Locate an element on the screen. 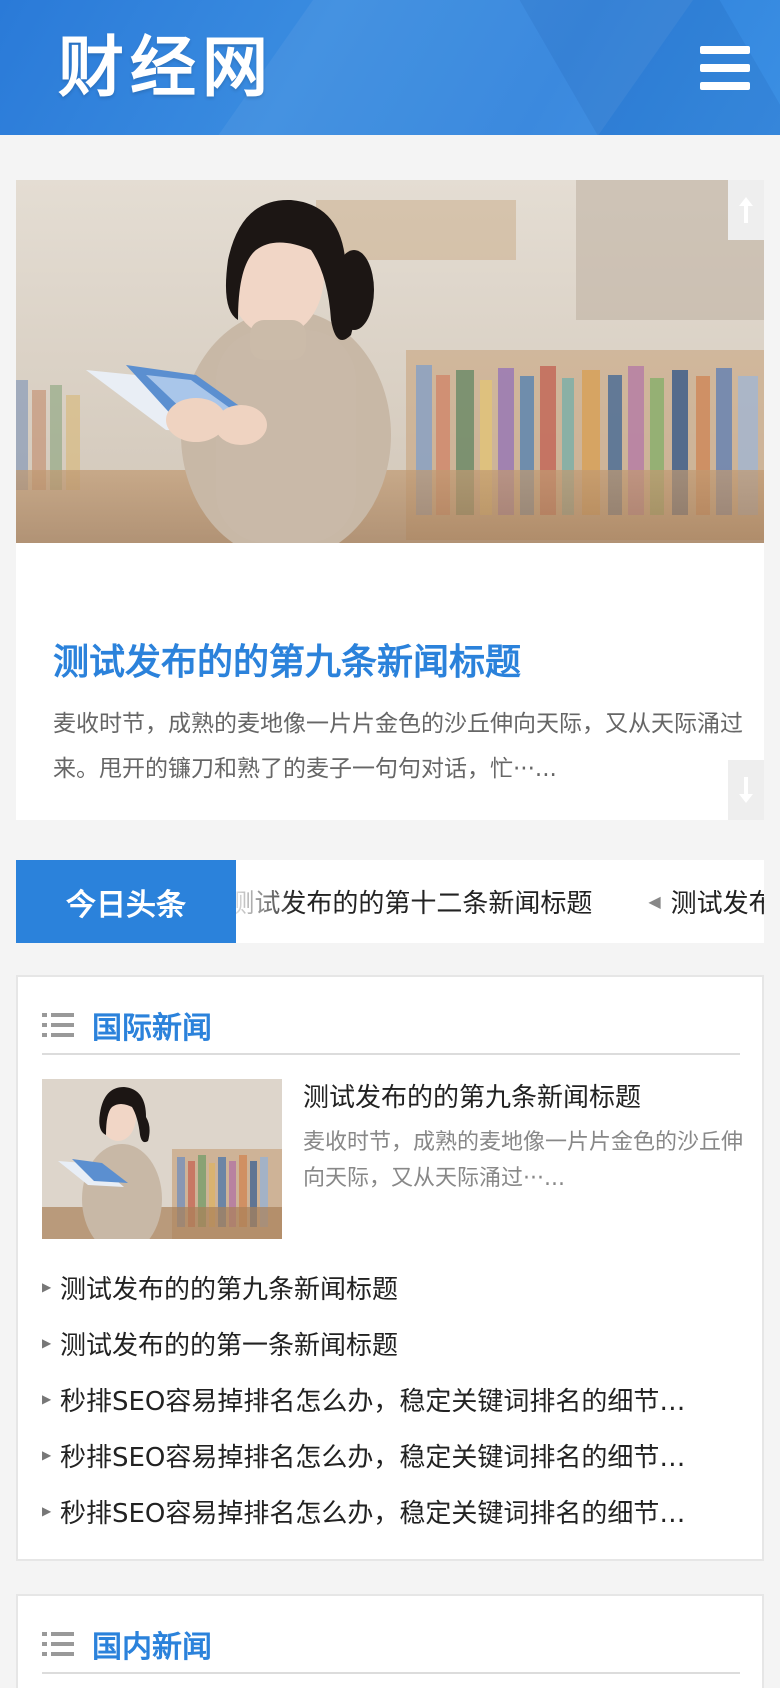  news-thumbnail is located at coordinates (162, 1159).